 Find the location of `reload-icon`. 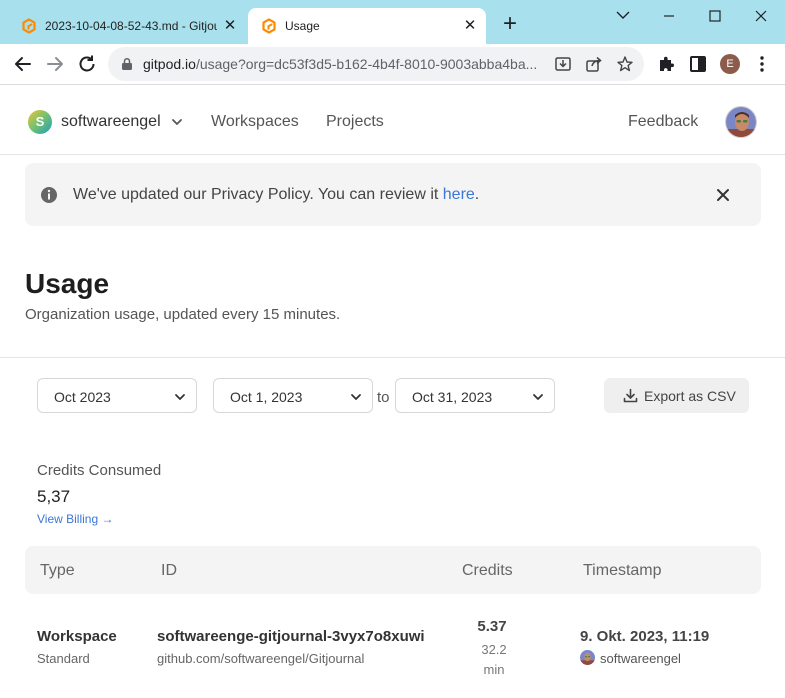

reload-icon is located at coordinates (87, 64).